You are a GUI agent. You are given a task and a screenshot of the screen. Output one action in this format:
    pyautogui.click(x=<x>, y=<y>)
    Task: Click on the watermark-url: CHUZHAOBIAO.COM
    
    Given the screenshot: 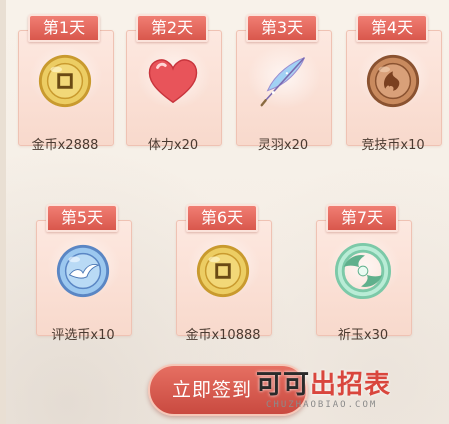 What is the action you would take?
    pyautogui.click(x=322, y=405)
    